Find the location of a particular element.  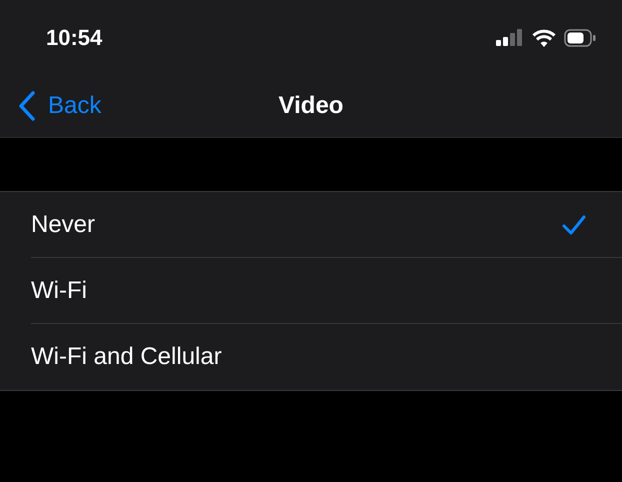

option-label: Never is located at coordinates (63, 225).